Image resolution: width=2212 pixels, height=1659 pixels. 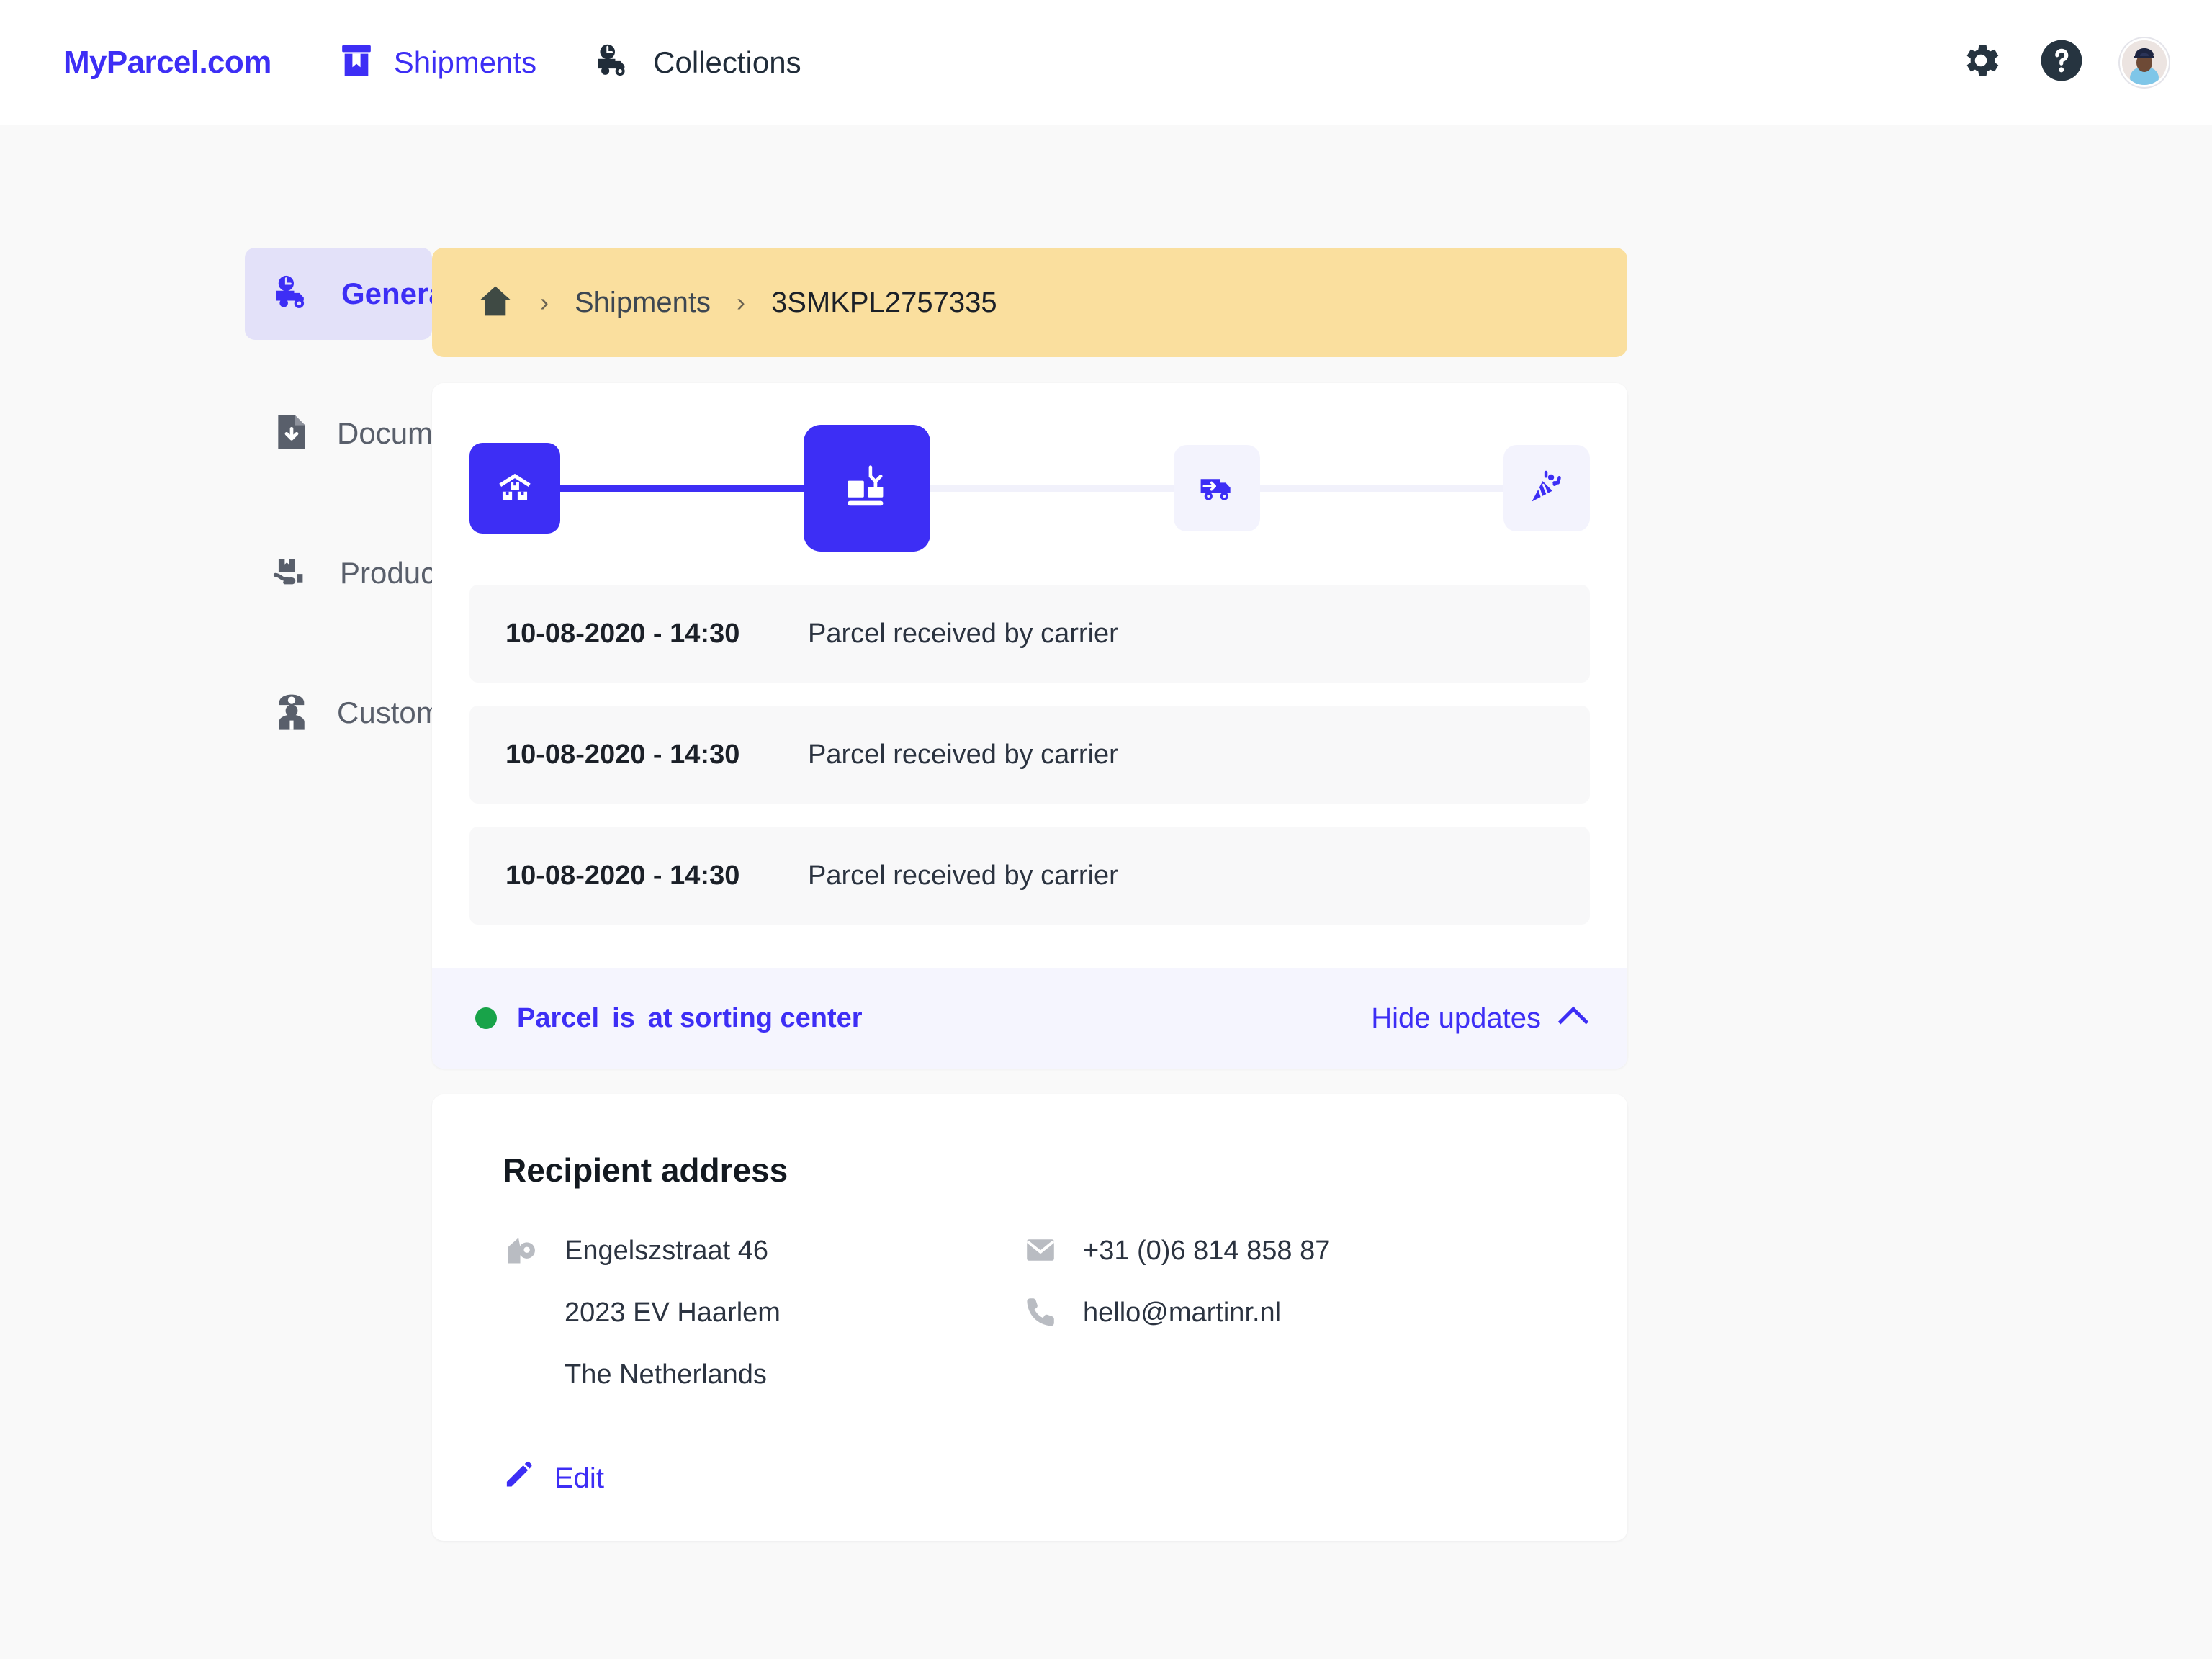 I want to click on step-out-for-delivery, so click(x=1217, y=488).